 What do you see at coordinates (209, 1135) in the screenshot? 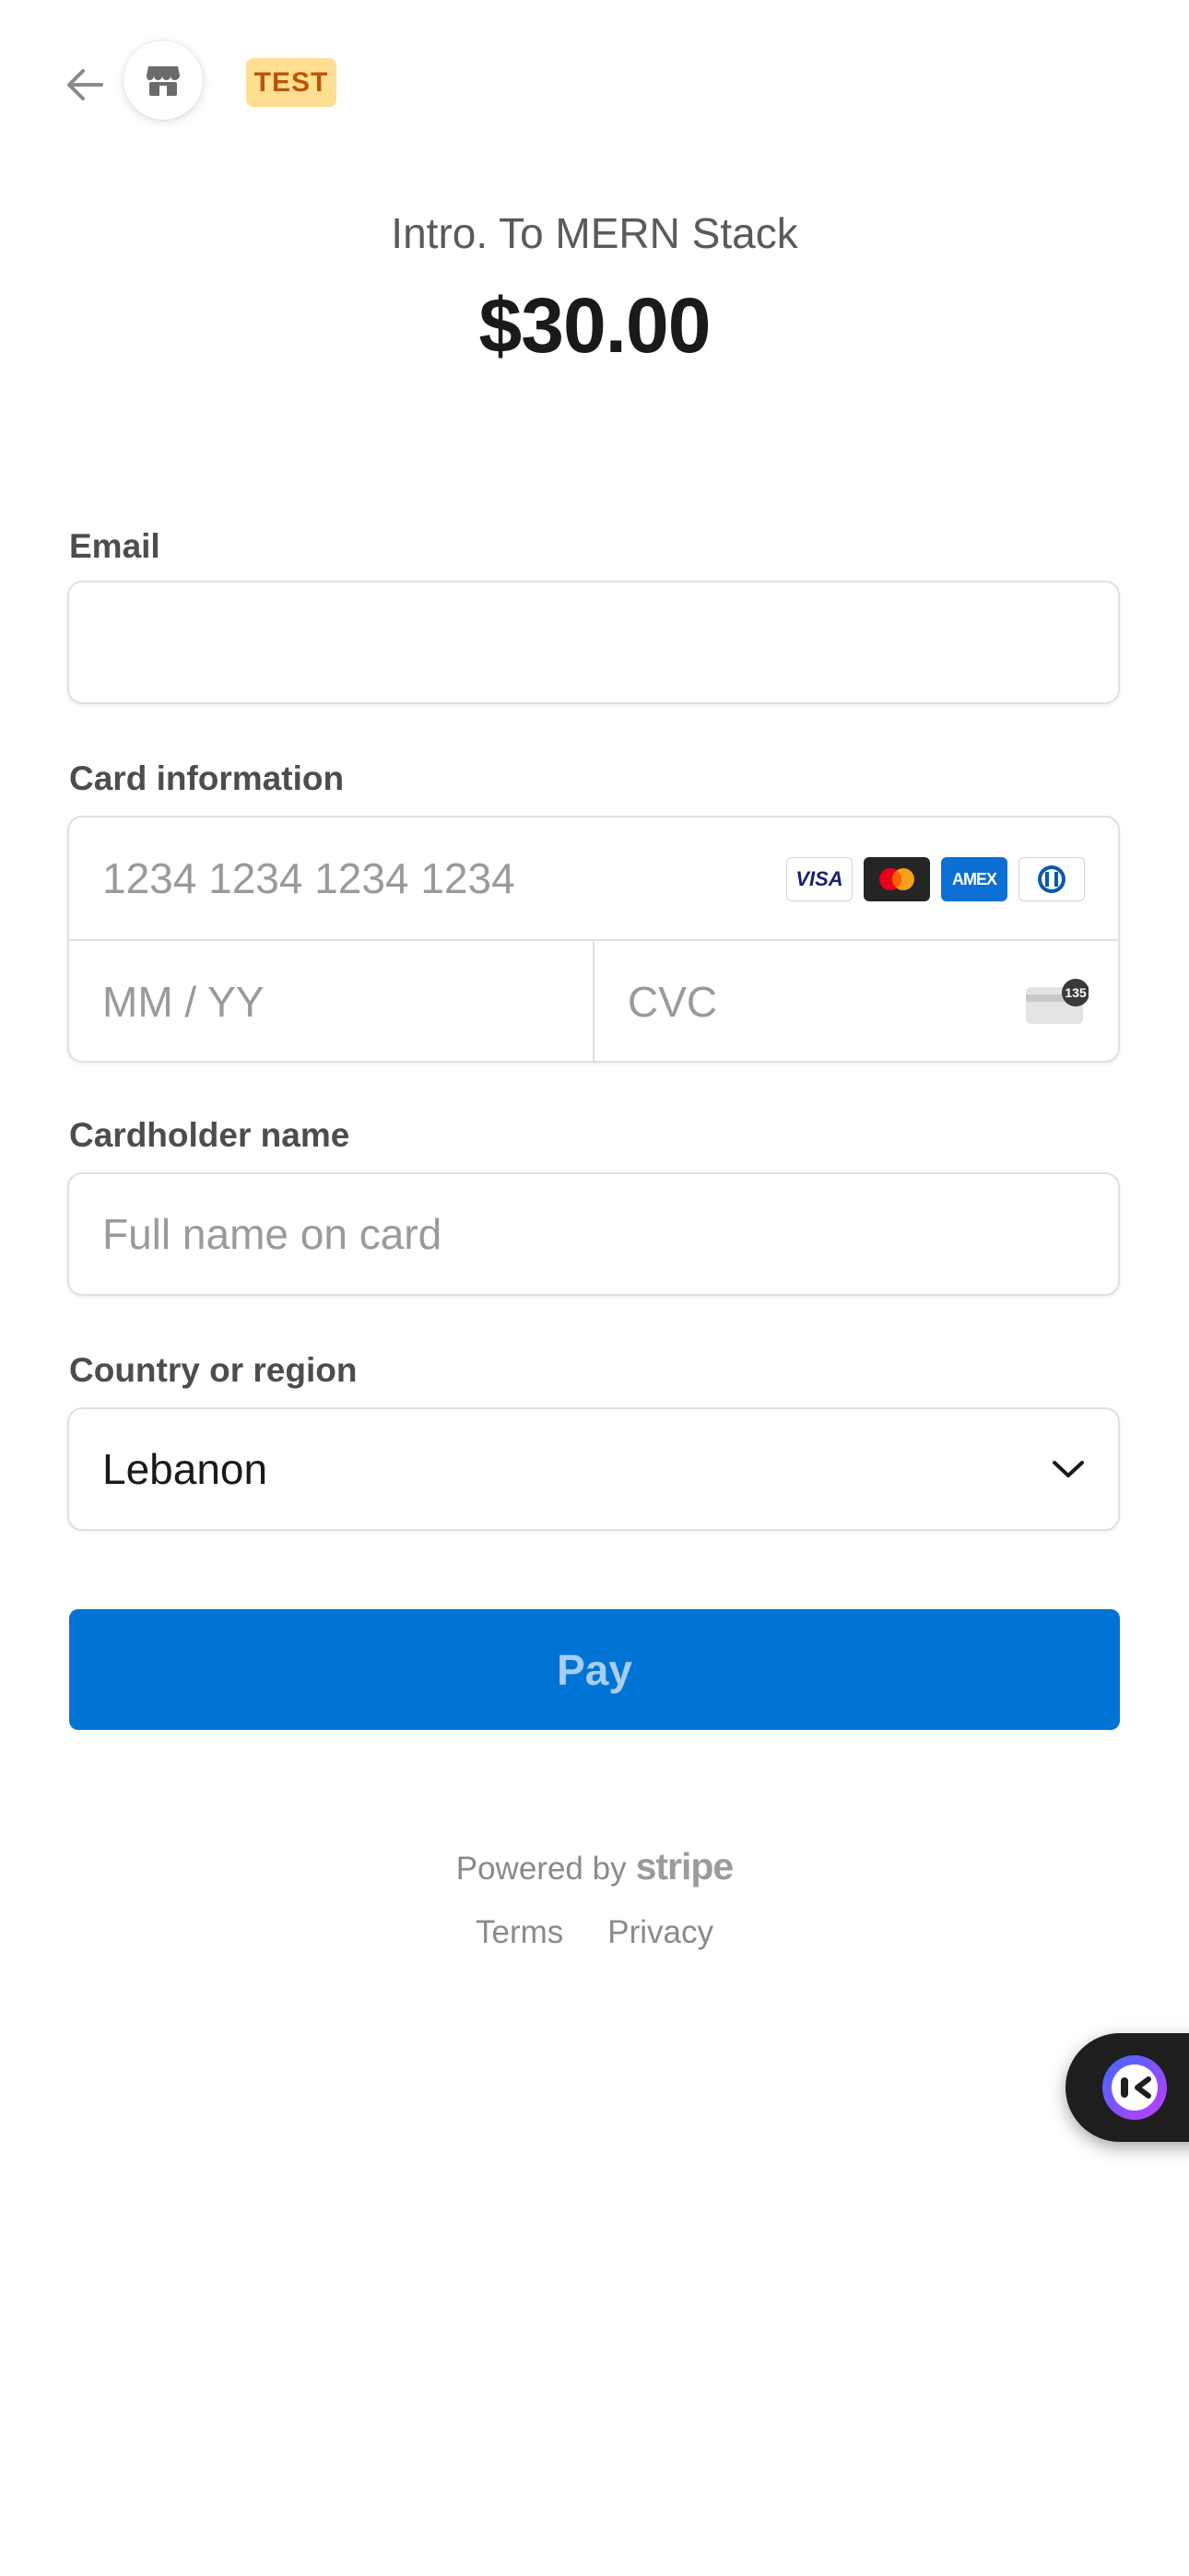
I see `cardholder-label: Cardholder name` at bounding box center [209, 1135].